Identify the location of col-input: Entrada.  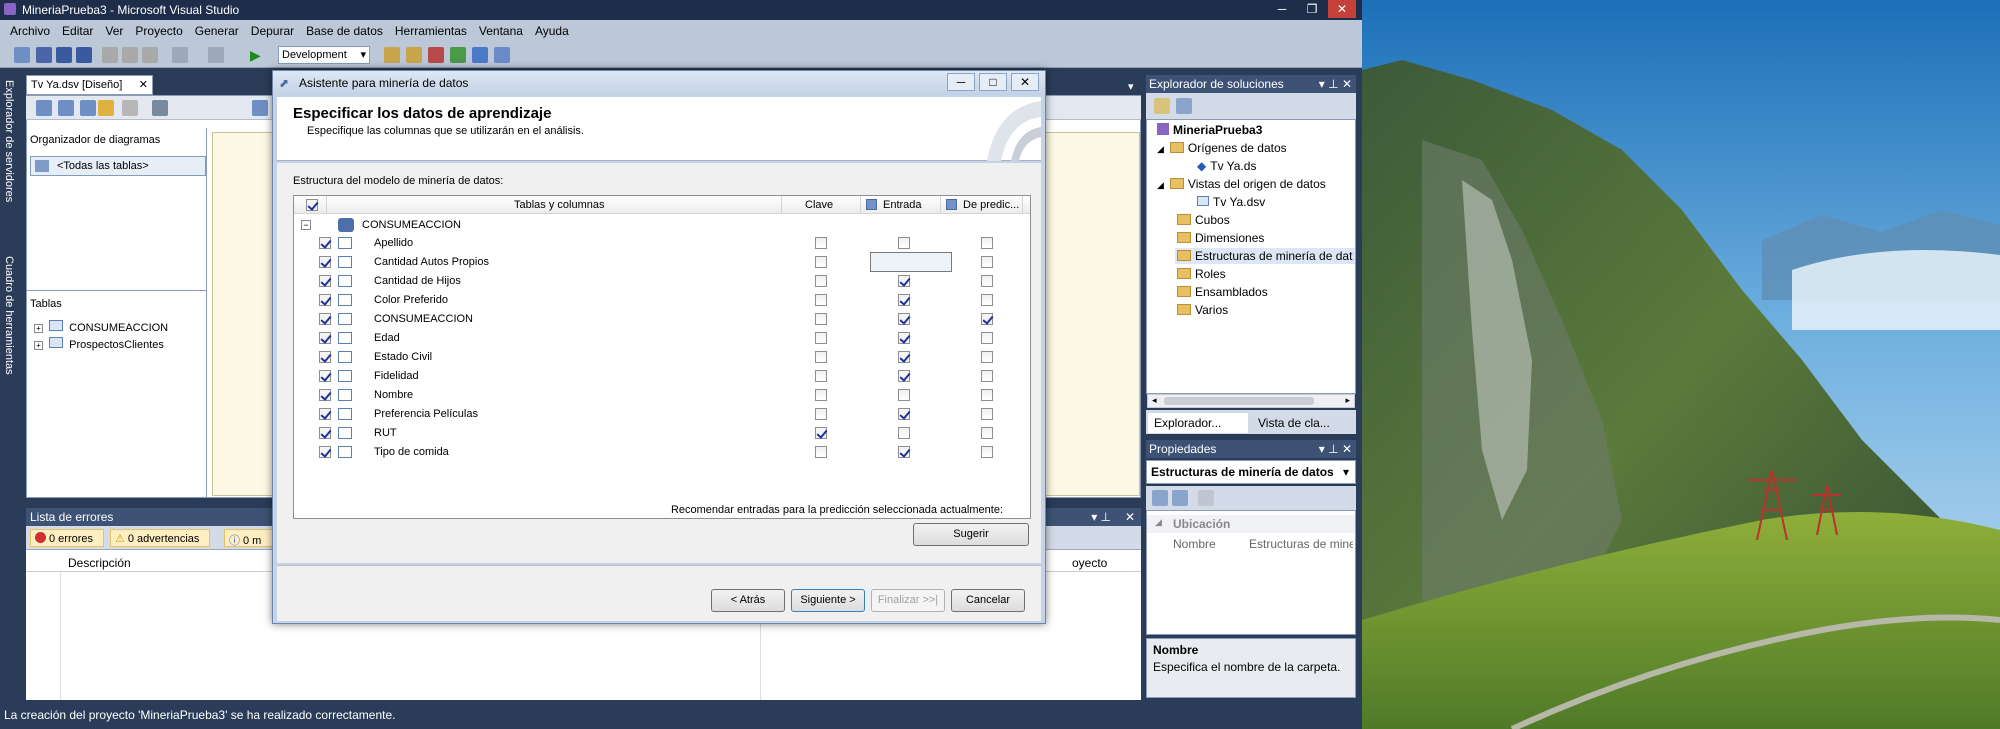
(902, 205).